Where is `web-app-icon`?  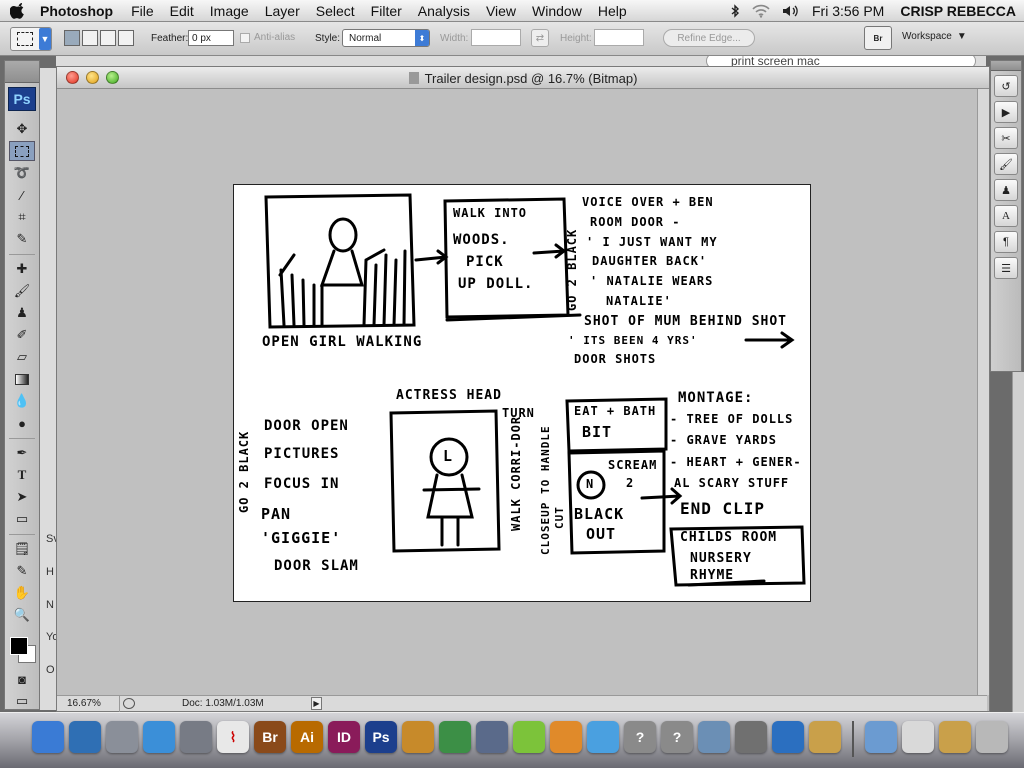
web-app-icon is located at coordinates (603, 737).